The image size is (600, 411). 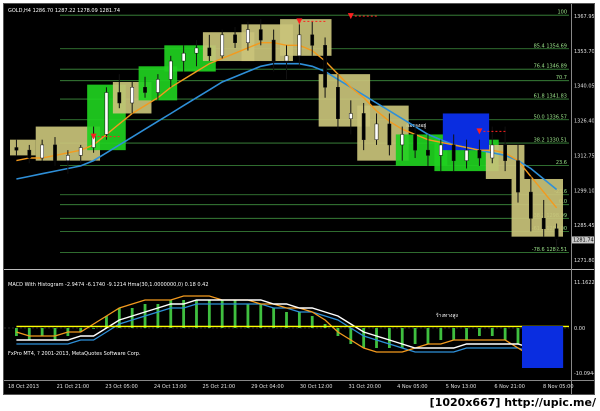 What do you see at coordinates (170, 387) in the screenshot?
I see `time-tick-label: 24 Oct 13:00` at bounding box center [170, 387].